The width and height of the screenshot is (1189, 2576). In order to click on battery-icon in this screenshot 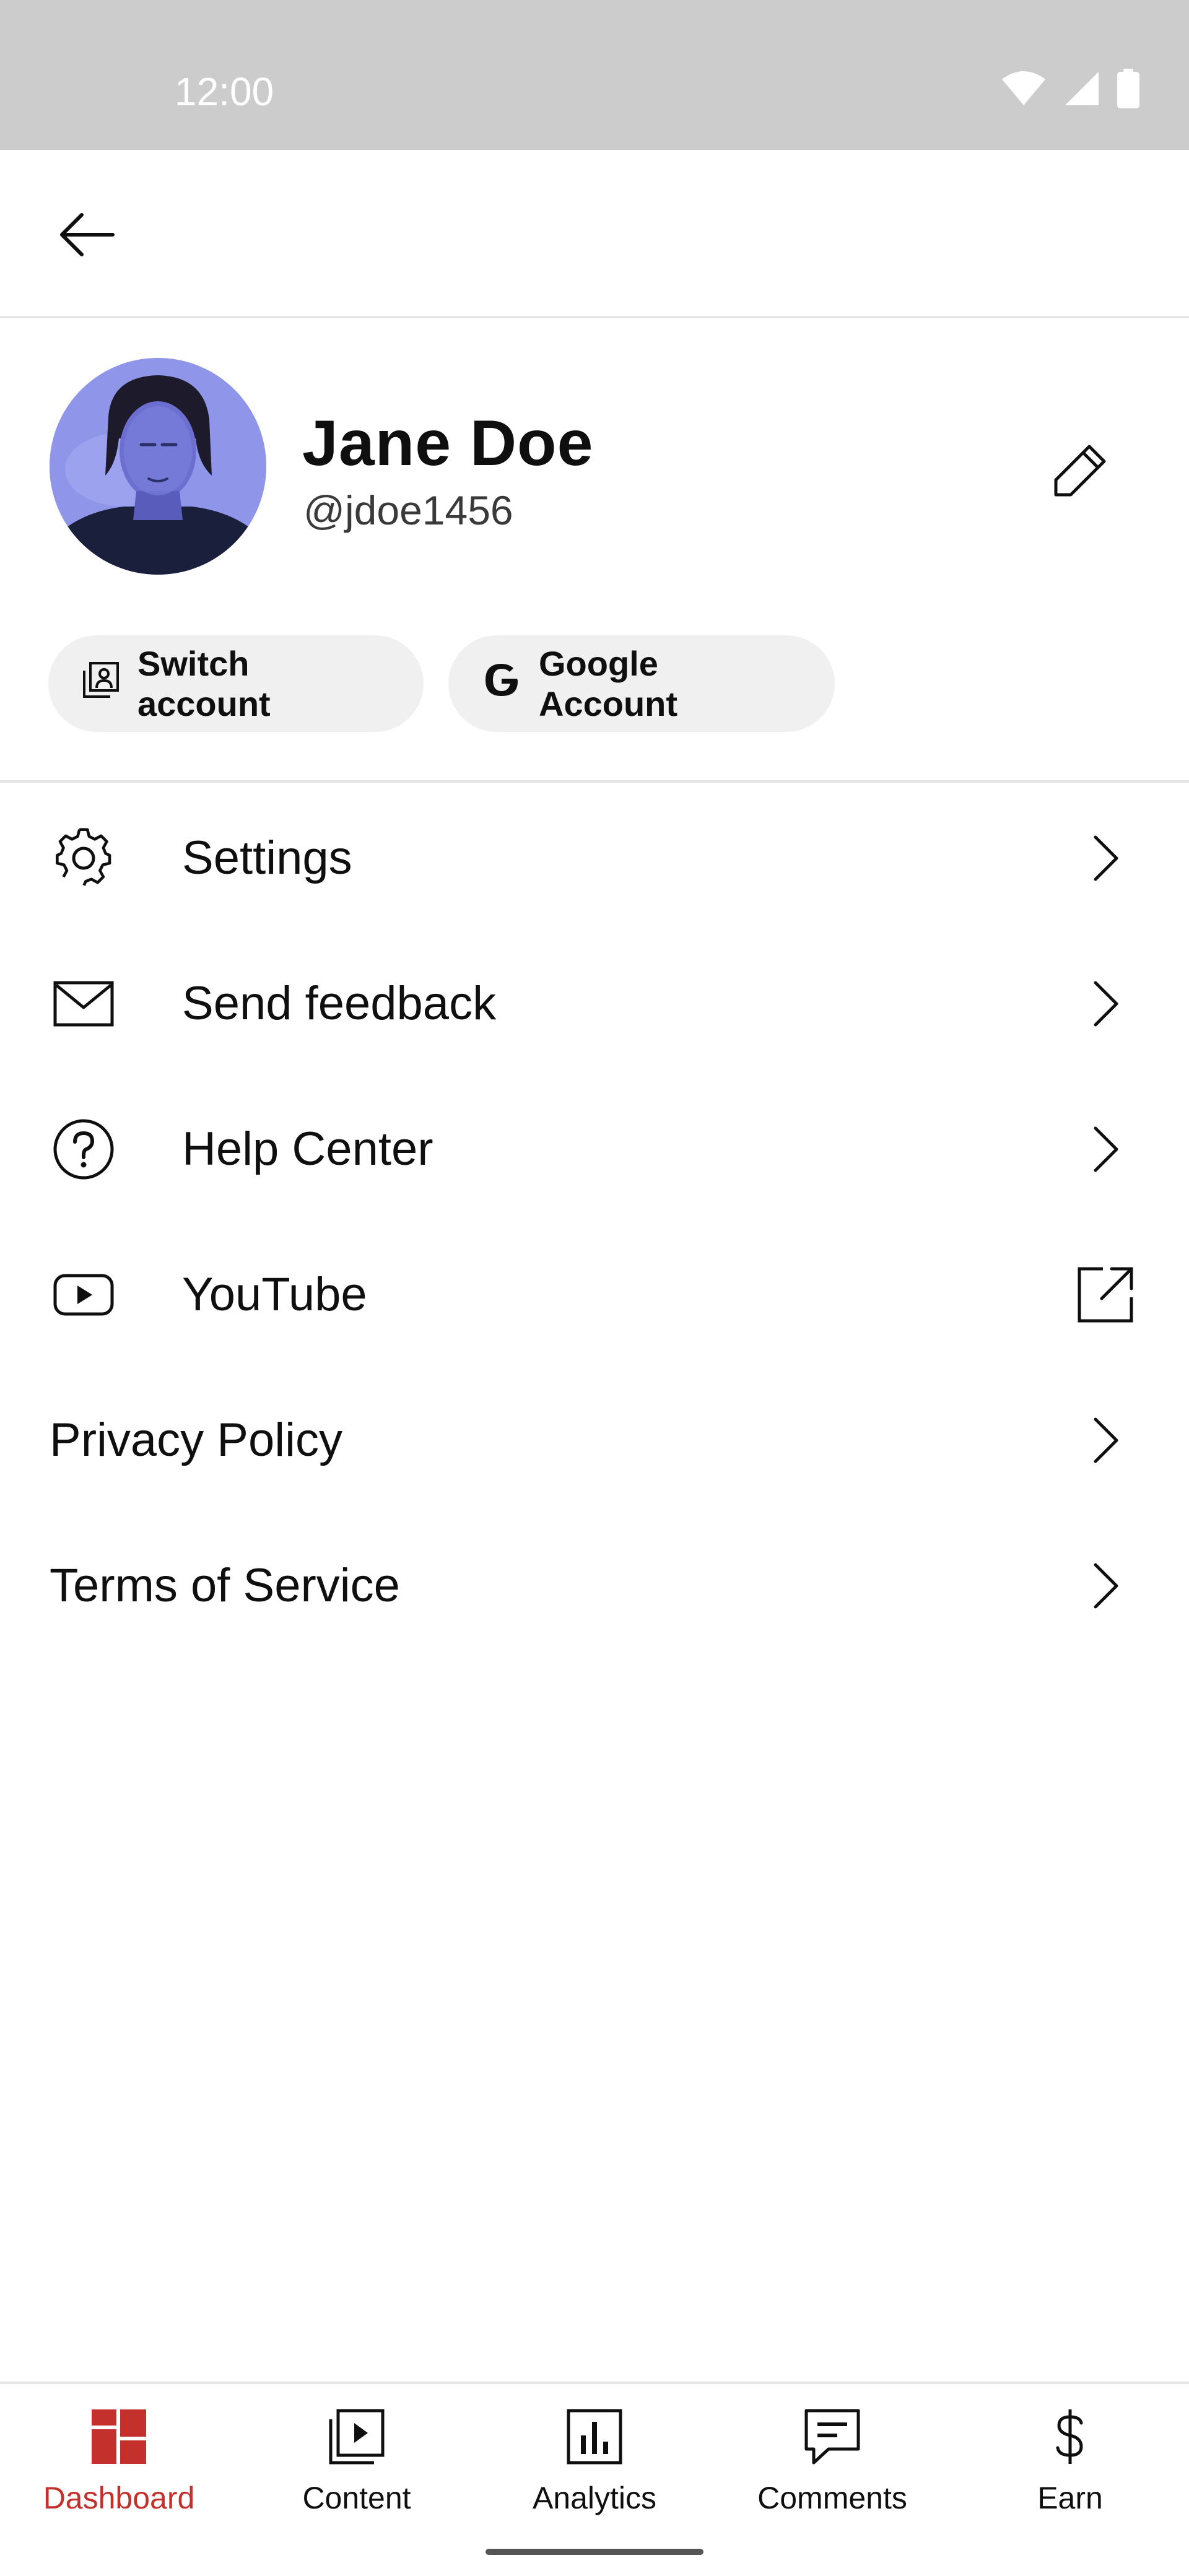, I will do `click(1128, 89)`.